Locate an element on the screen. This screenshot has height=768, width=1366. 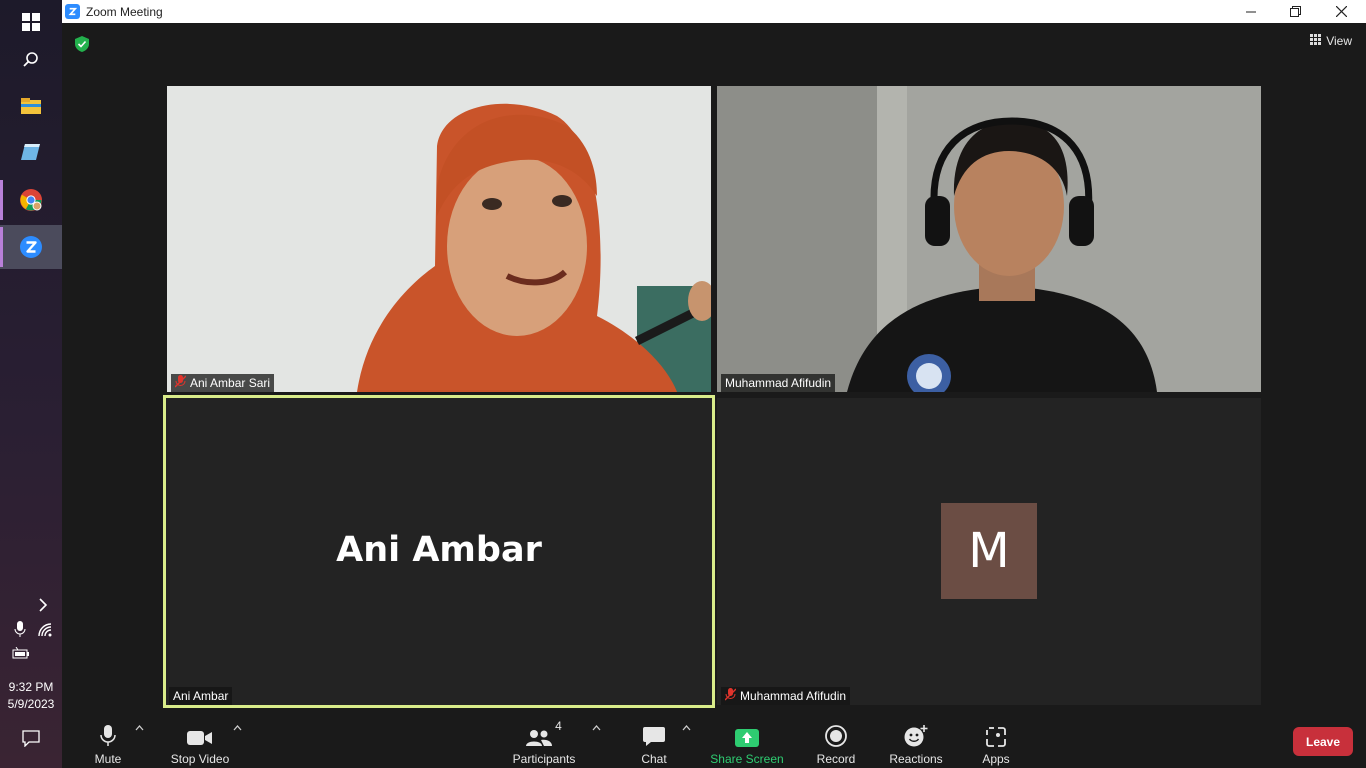
view-label: View is located at coordinates (1339, 41).